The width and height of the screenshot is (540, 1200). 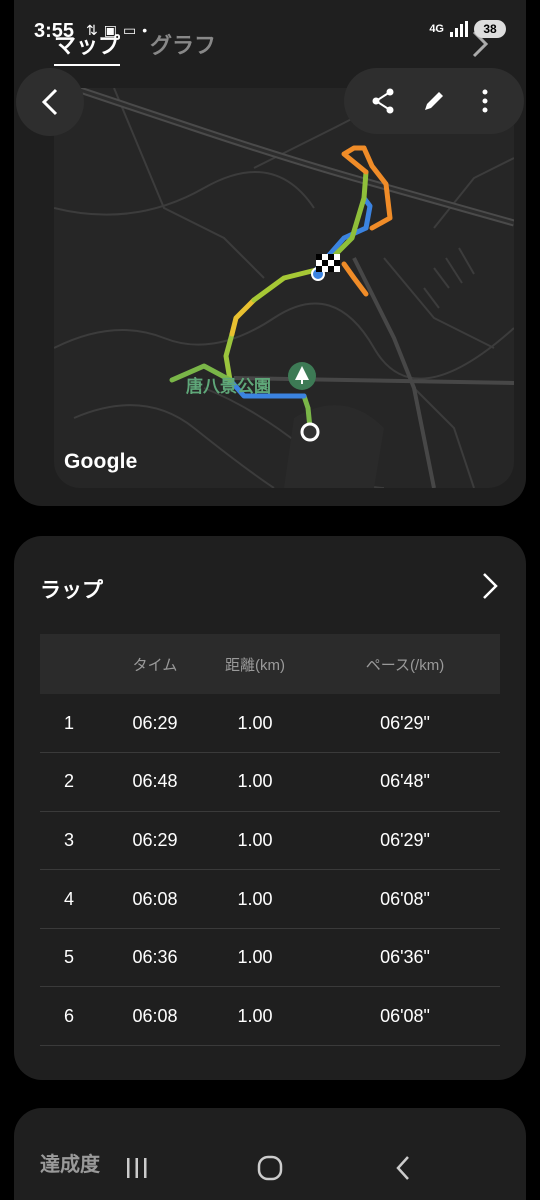 I want to click on recents-button, so click(x=137, y=1168).